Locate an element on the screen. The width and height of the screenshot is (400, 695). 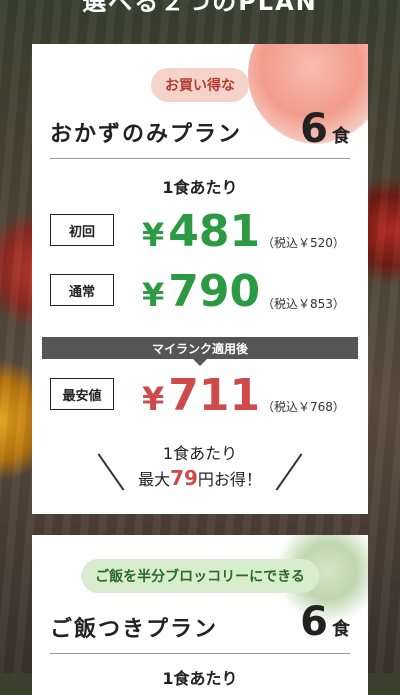
deal-badge: お買い得な is located at coordinates (200, 85).